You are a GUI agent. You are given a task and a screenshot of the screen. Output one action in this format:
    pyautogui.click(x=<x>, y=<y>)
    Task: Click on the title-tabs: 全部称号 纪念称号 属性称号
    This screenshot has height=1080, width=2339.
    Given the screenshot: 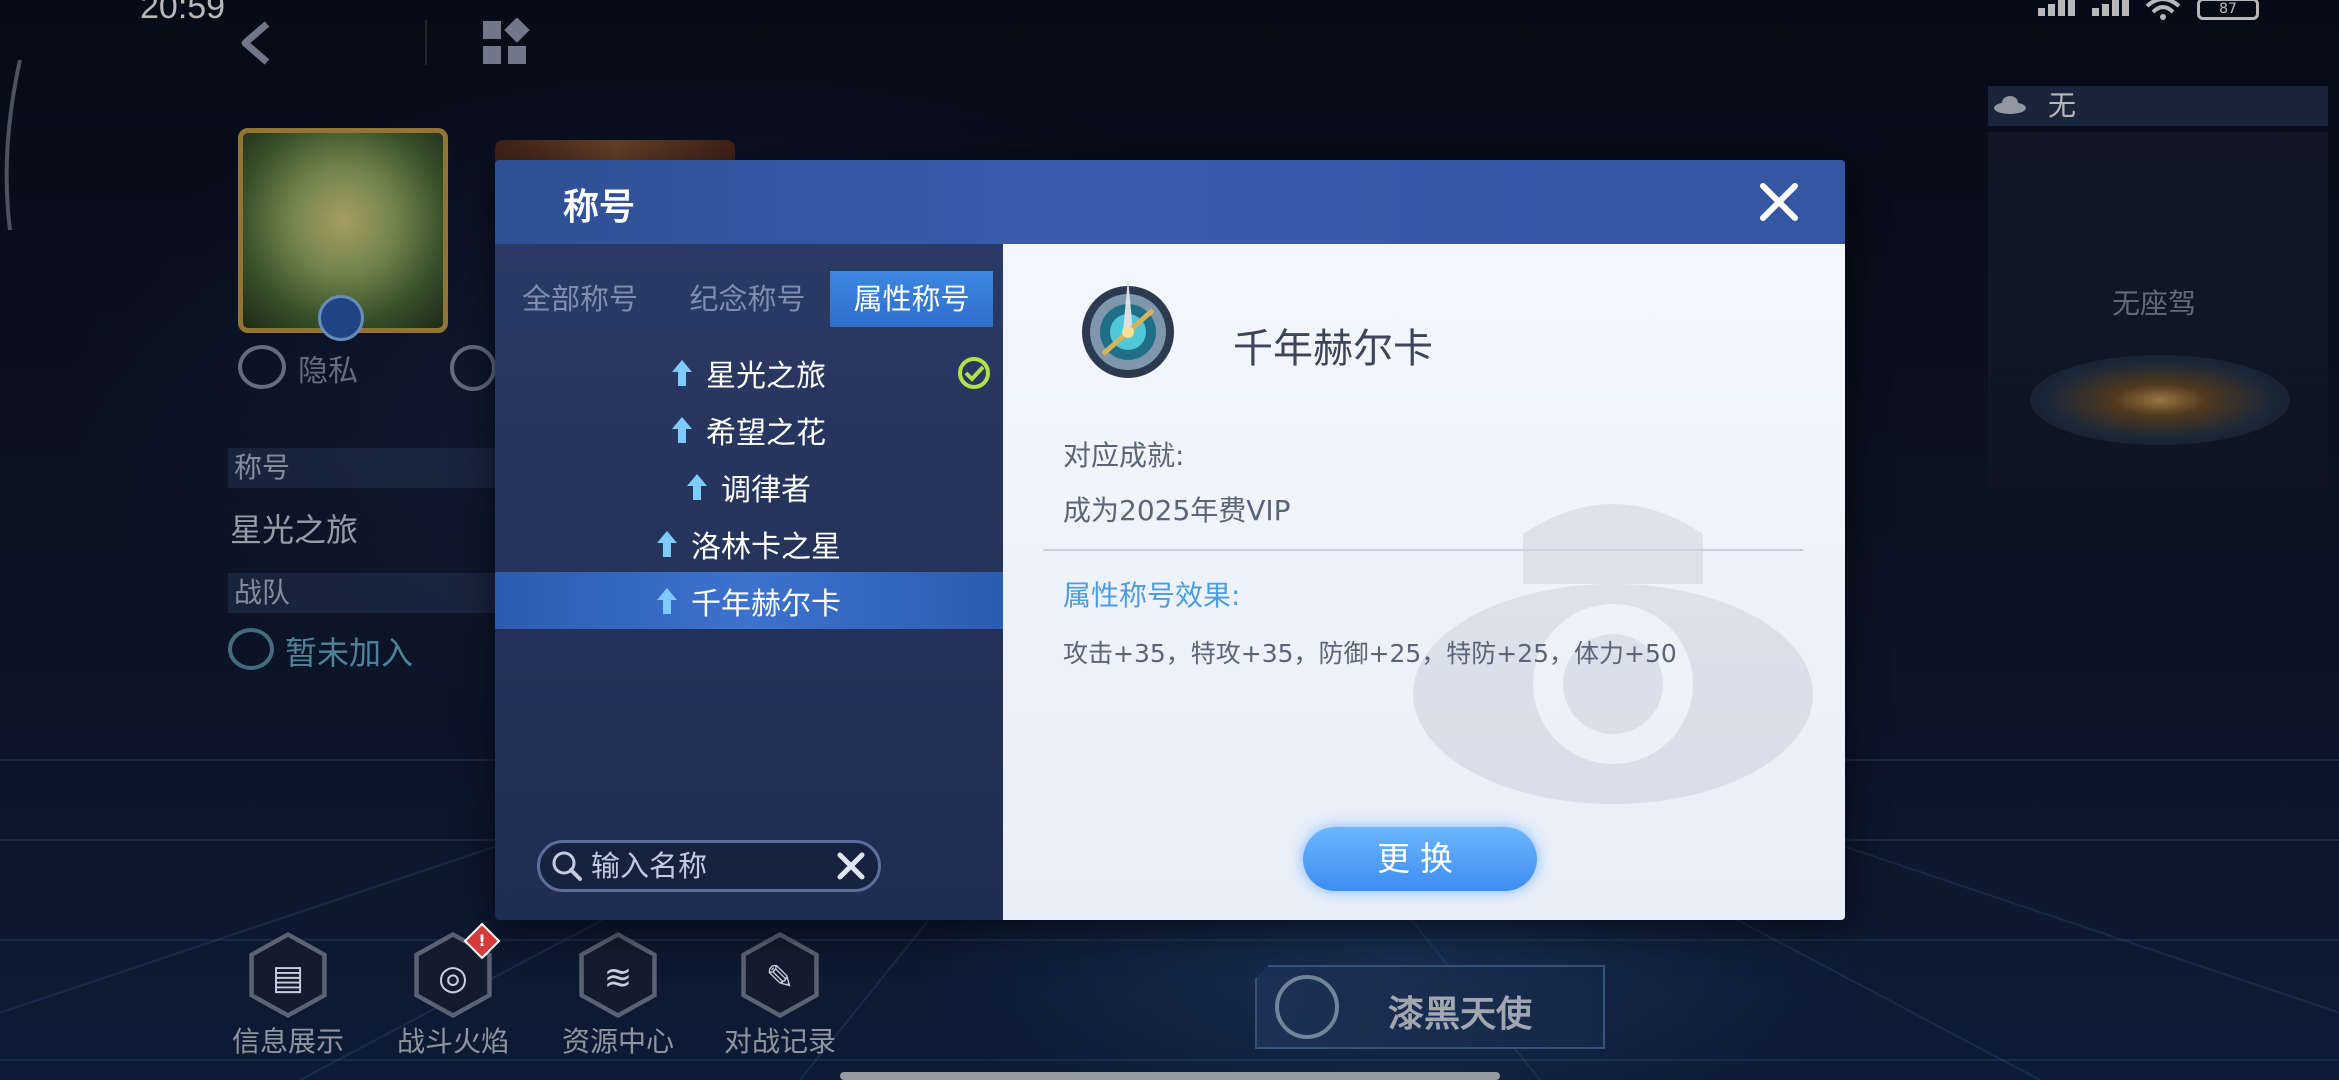 What is the action you would take?
    pyautogui.click(x=749, y=299)
    